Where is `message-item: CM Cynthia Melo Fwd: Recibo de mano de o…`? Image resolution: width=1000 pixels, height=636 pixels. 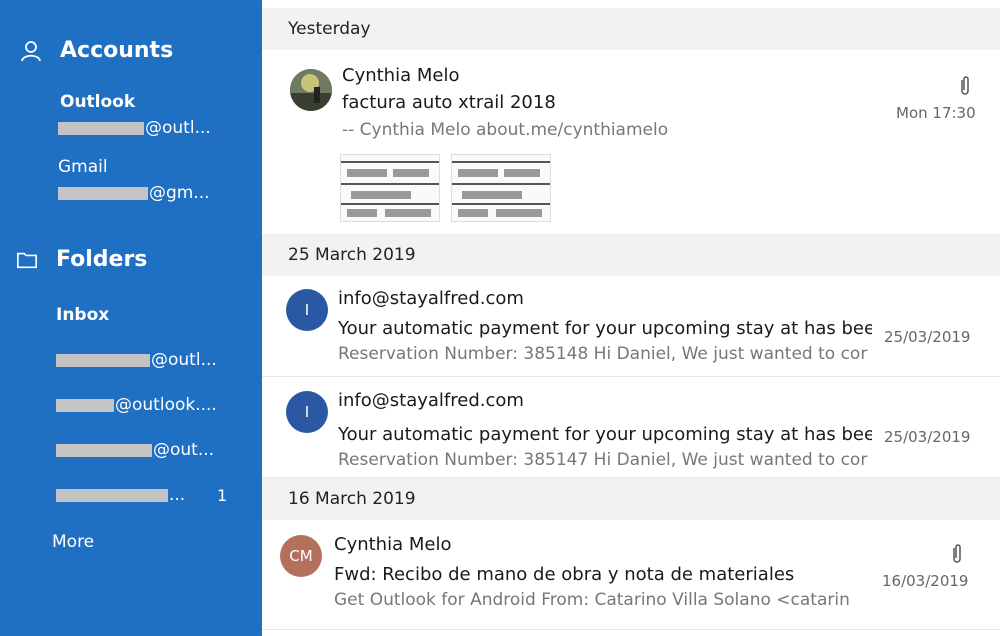 message-item: CM Cynthia Melo Fwd: Recibo de mano de o… is located at coordinates (631, 575).